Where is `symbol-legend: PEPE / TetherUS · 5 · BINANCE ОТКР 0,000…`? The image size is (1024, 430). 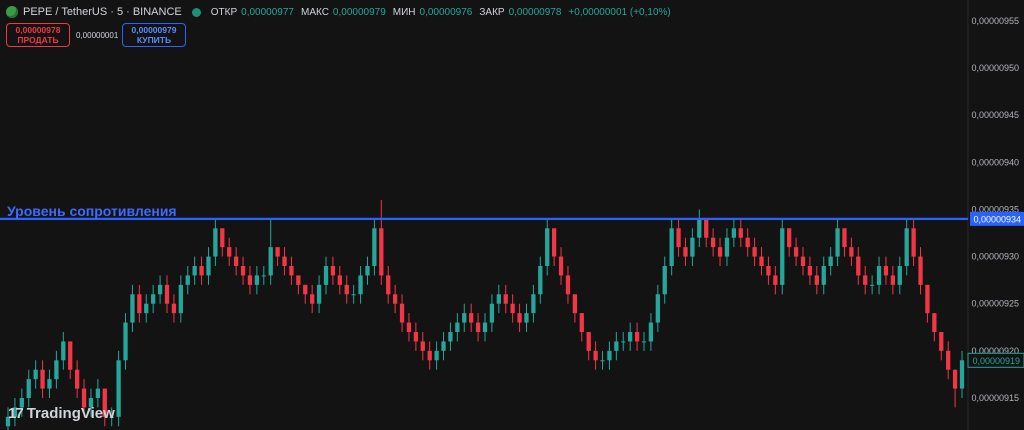
symbol-legend: PEPE / TetherUS · 5 · BINANCE ОТКР 0,000… is located at coordinates (338, 12).